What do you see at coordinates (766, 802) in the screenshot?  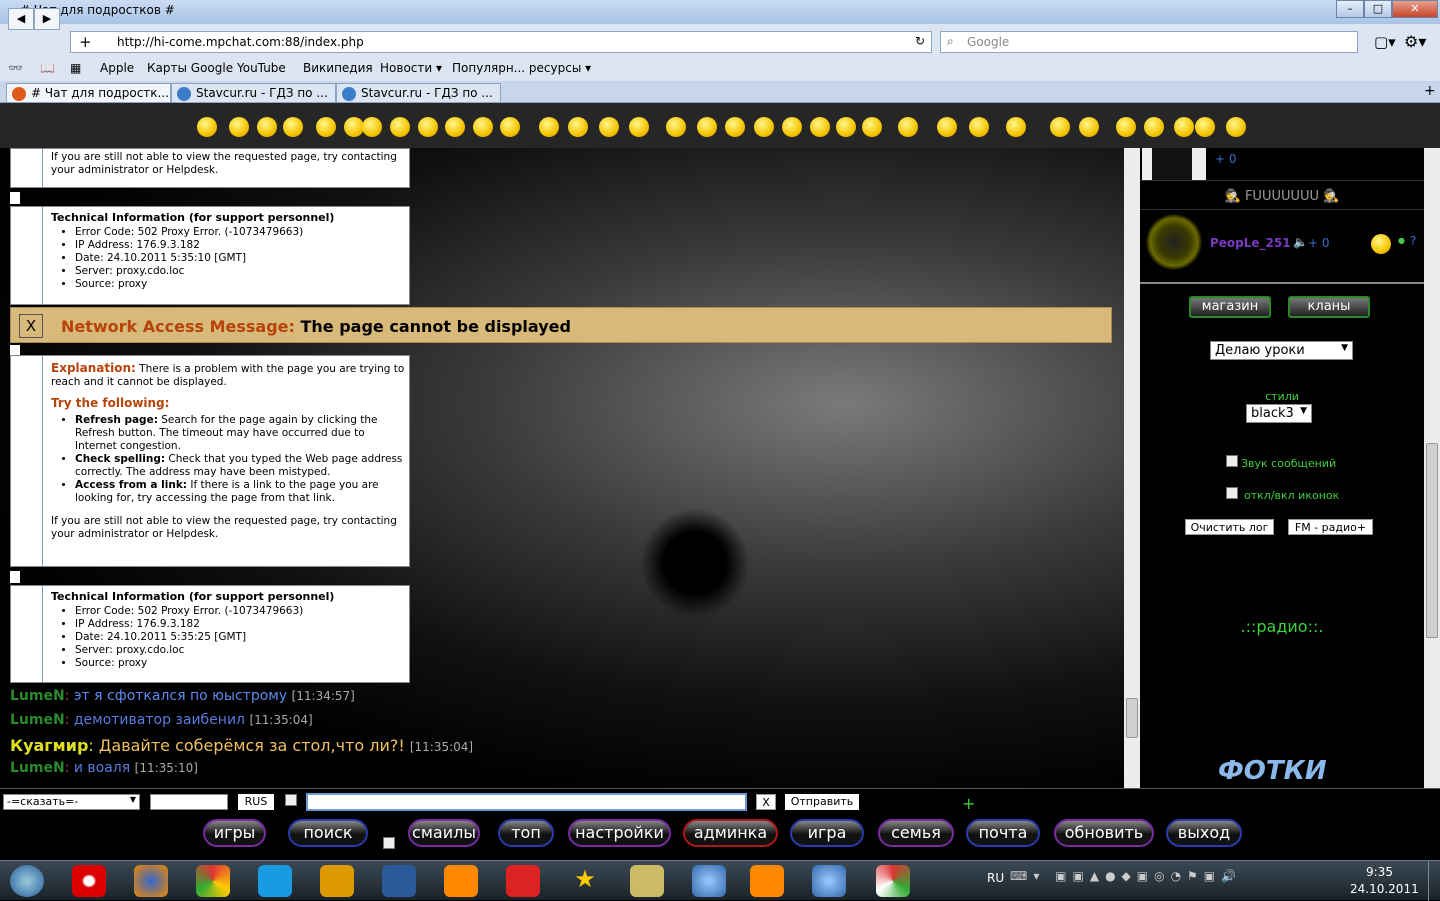 I see `clear-input-button: X` at bounding box center [766, 802].